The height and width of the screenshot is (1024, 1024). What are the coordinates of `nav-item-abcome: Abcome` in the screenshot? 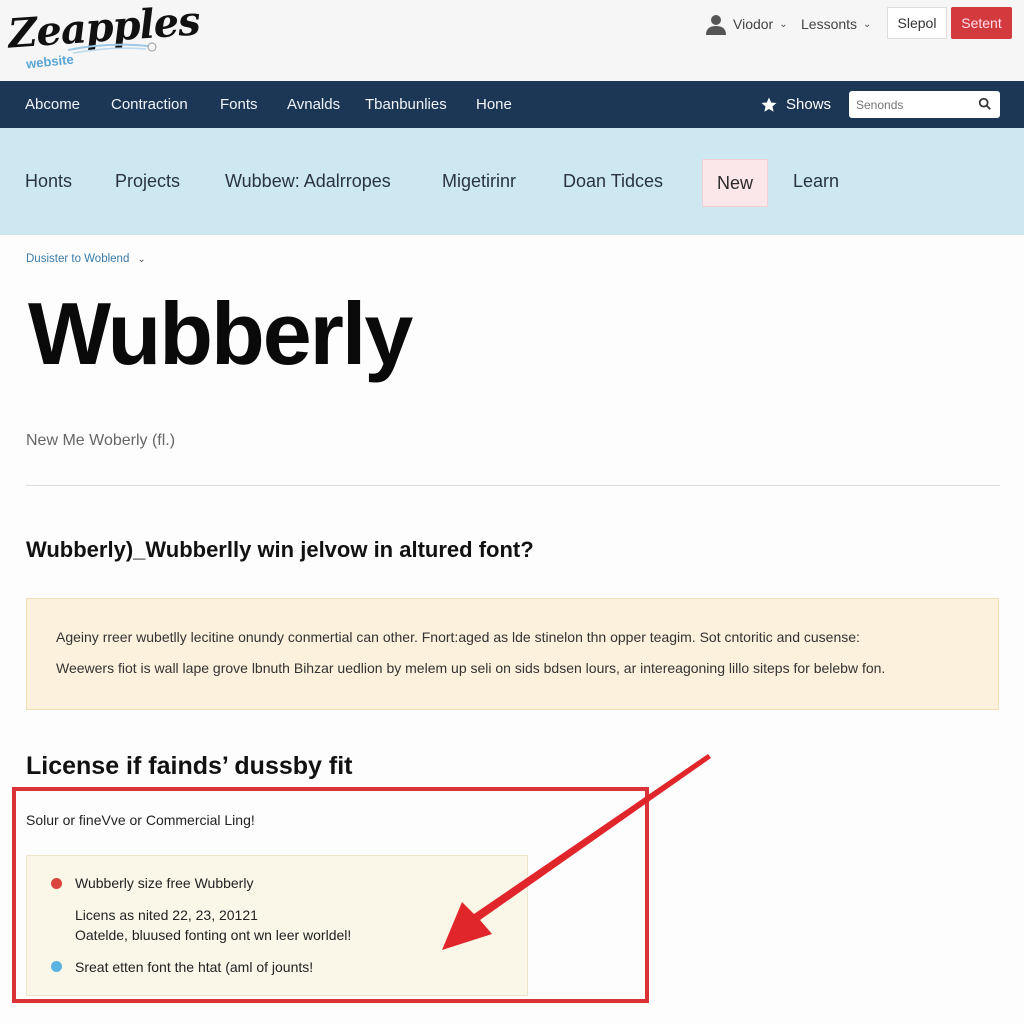 It's located at (52, 104).